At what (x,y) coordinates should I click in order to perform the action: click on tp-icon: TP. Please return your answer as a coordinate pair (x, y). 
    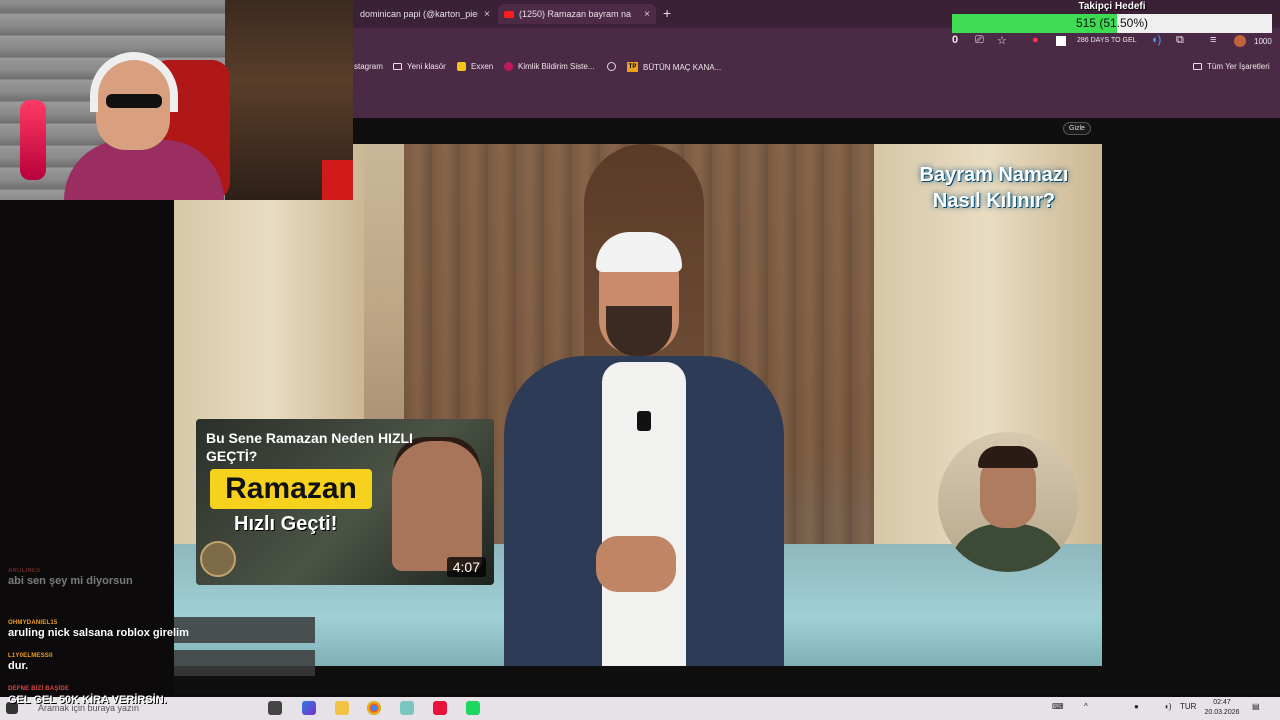
    Looking at the image, I should click on (632, 67).